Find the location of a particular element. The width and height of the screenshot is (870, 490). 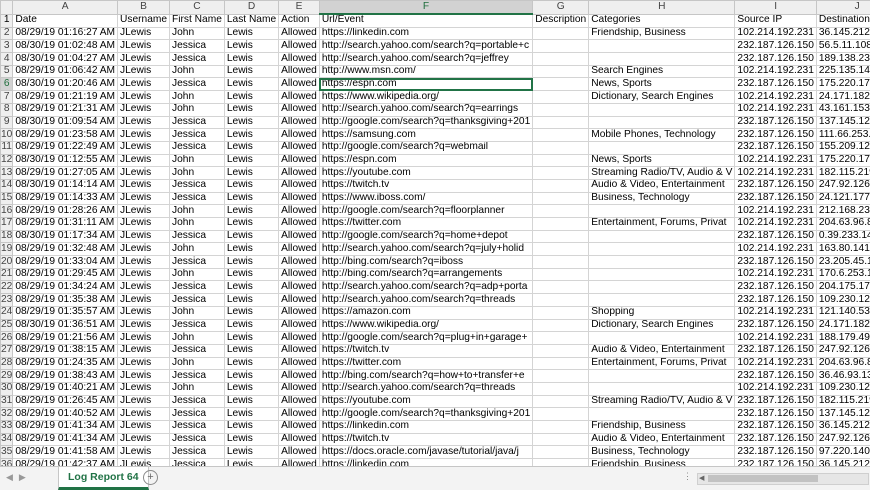

cell: 247.92.126.114 is located at coordinates (843, 439).